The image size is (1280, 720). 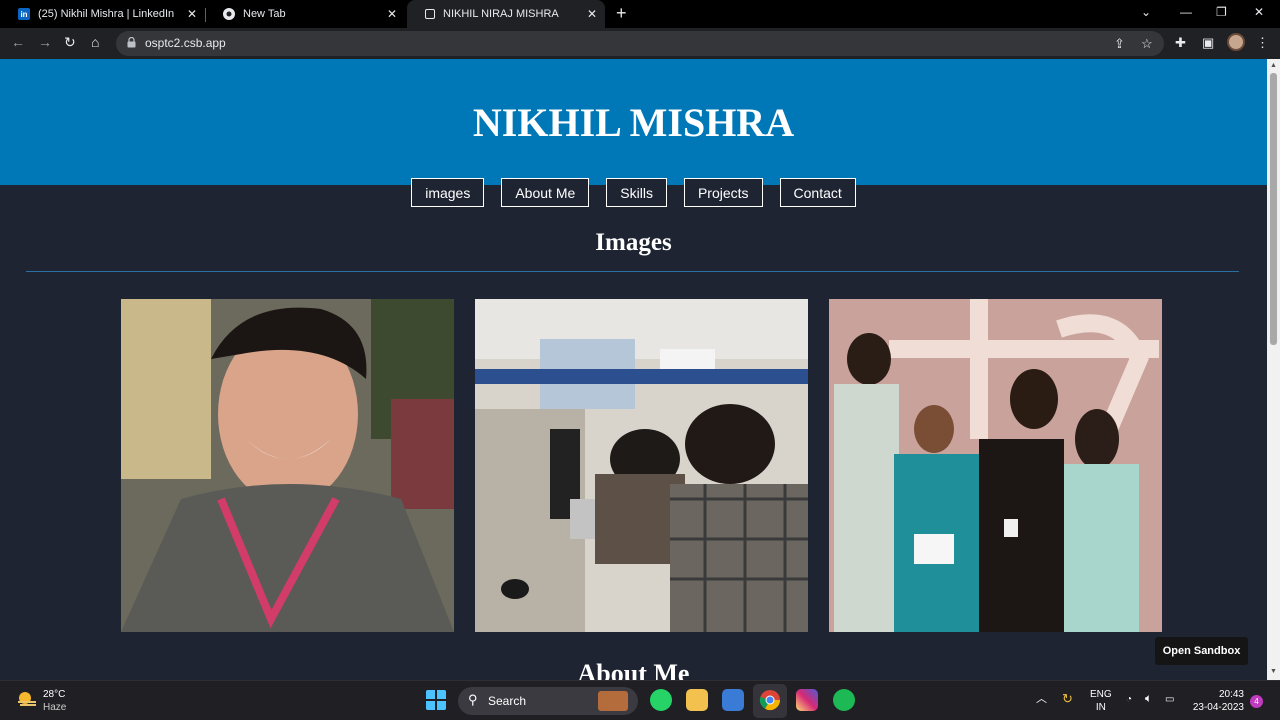 I want to click on start-icon, so click(x=436, y=700).